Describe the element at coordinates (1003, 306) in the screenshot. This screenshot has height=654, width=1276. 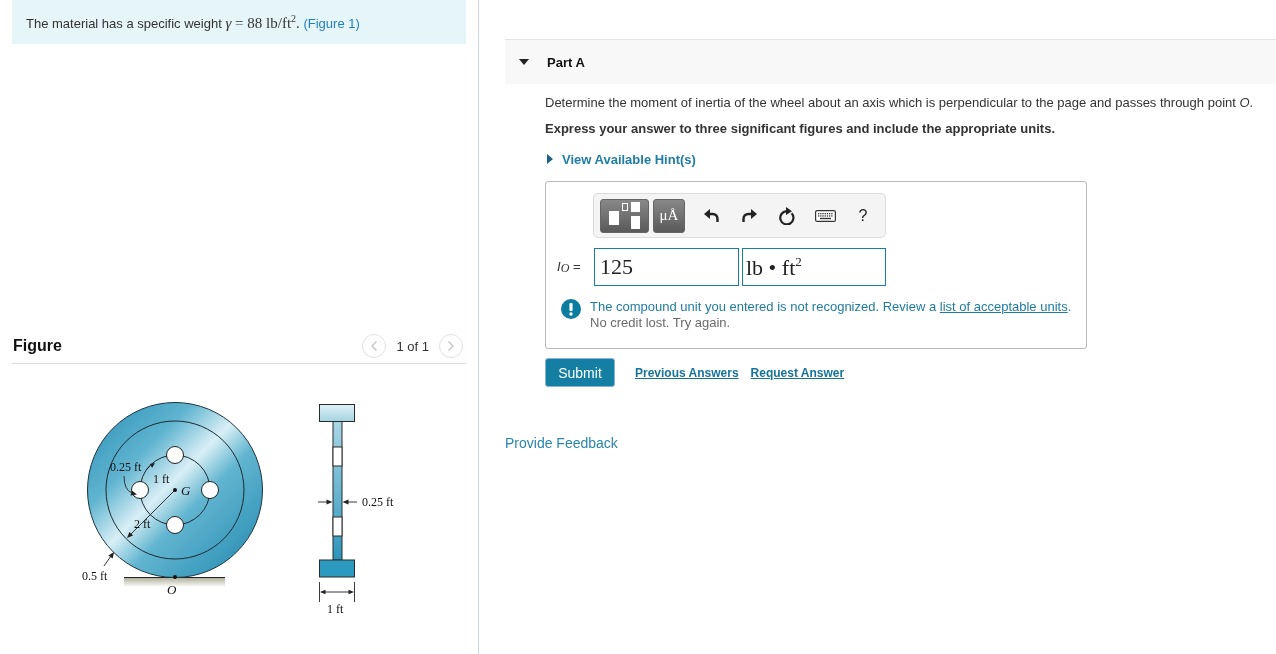
I see `acceptable-units-link: list of acceptable units` at that location.